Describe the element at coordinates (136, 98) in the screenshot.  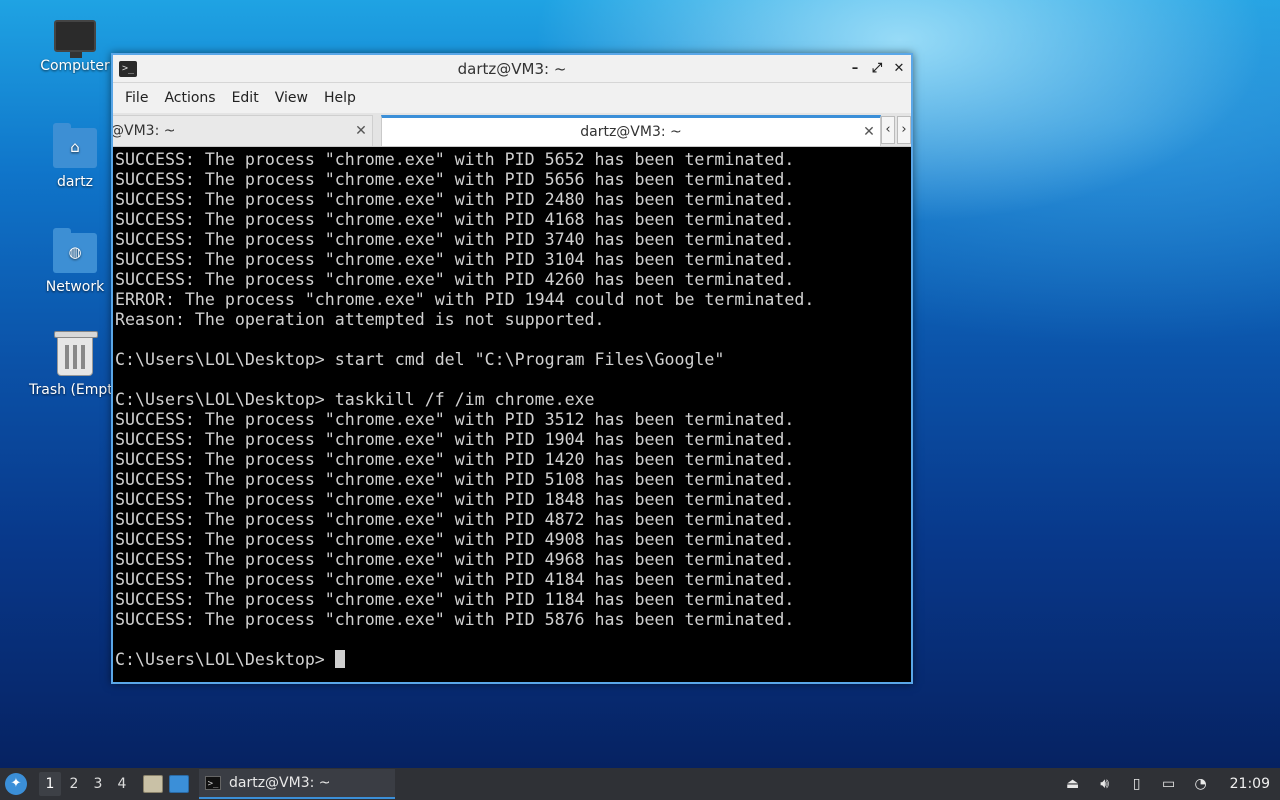
I see `menu-file: File` at that location.